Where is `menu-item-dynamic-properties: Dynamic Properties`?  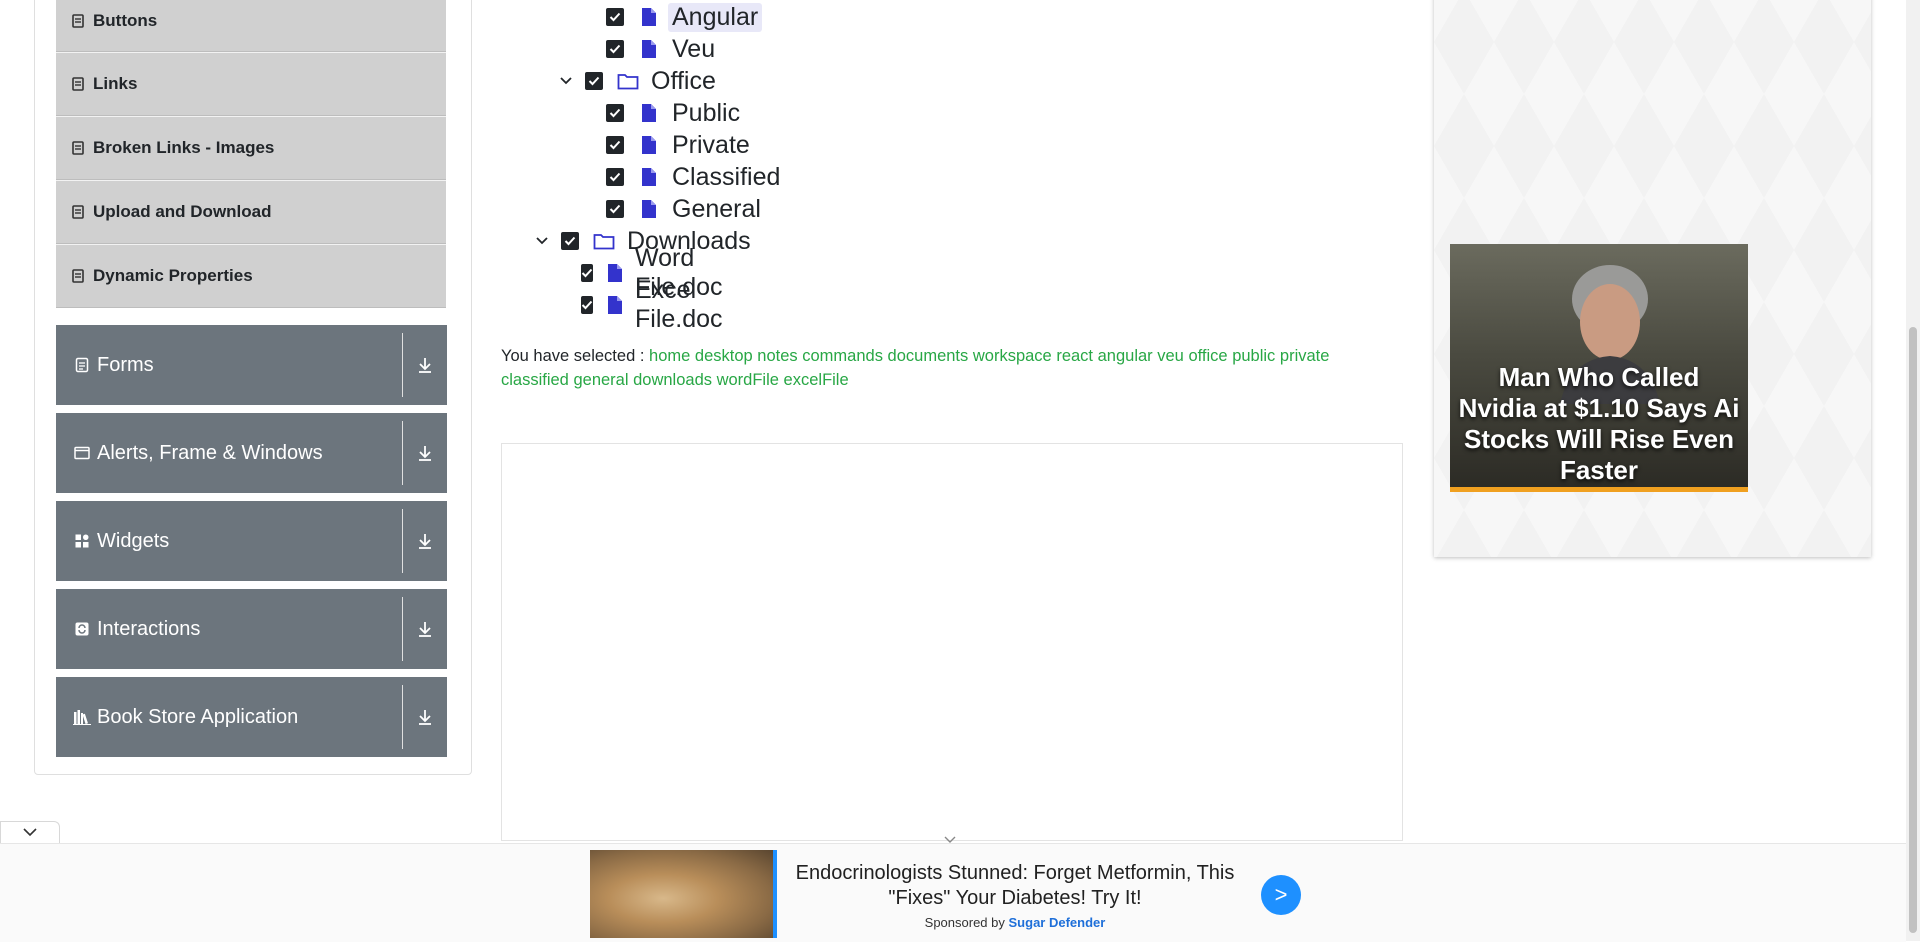
menu-item-dynamic-properties: Dynamic Properties is located at coordinates (251, 276).